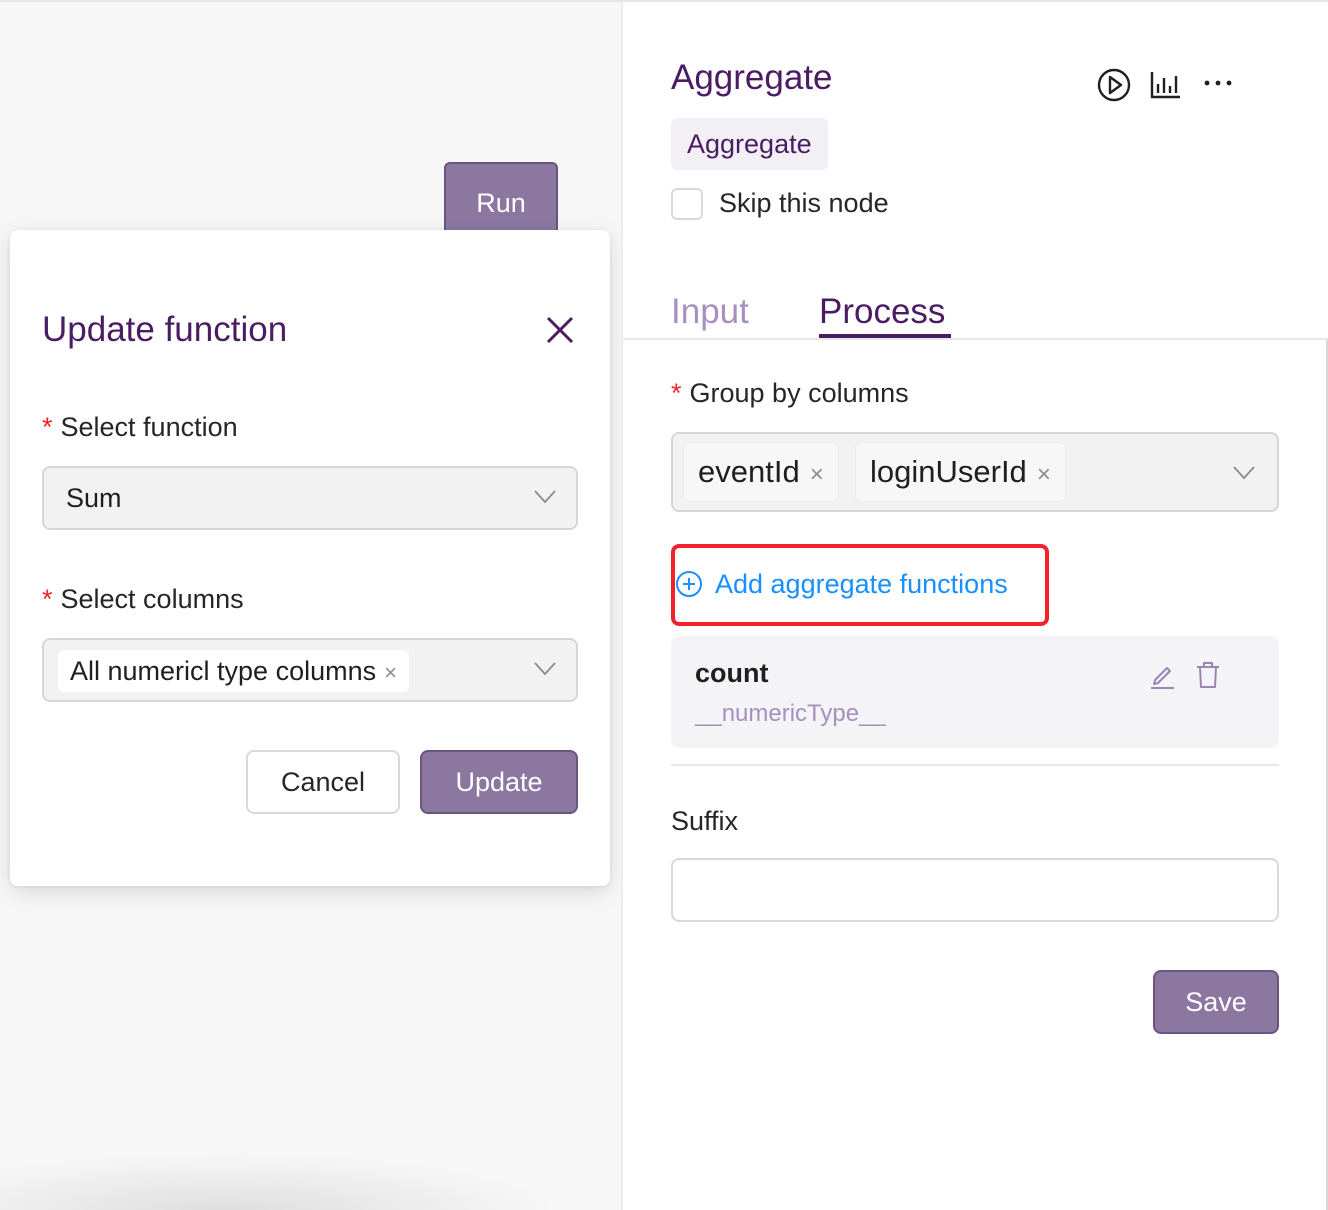  I want to click on skip-node-checkbox, so click(687, 204).